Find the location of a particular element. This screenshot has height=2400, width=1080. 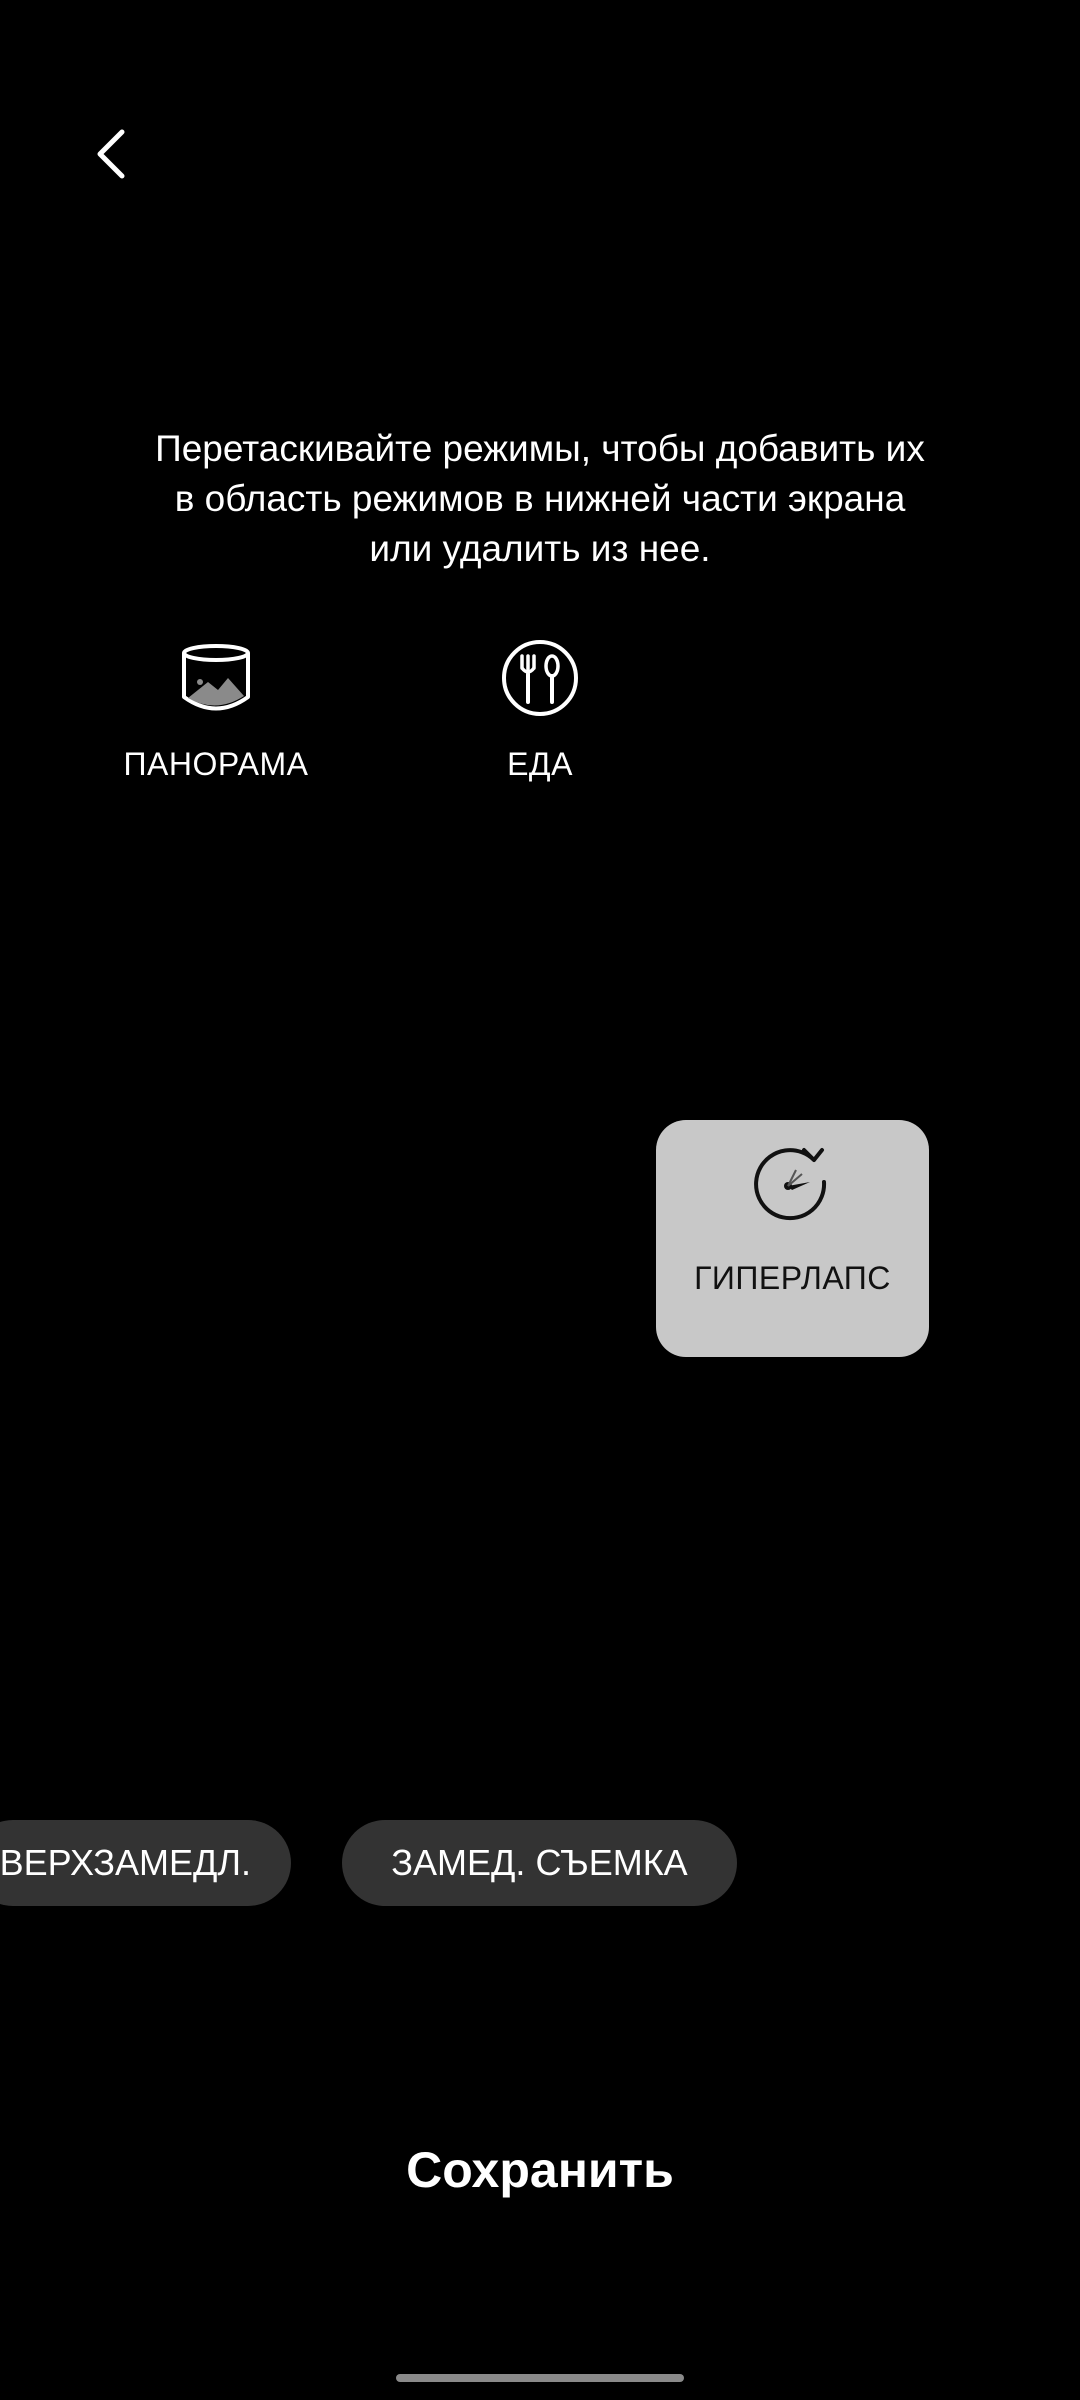

chevron-left-icon is located at coordinates (111, 154).